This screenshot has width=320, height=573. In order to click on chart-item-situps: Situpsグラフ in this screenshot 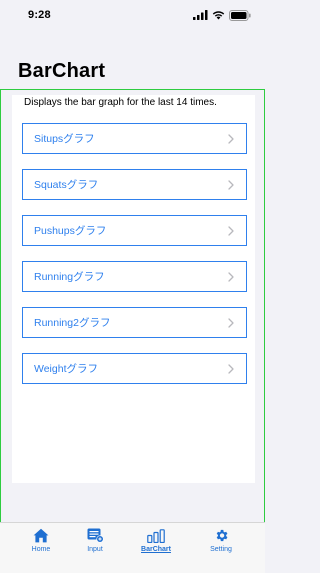, I will do `click(134, 138)`.